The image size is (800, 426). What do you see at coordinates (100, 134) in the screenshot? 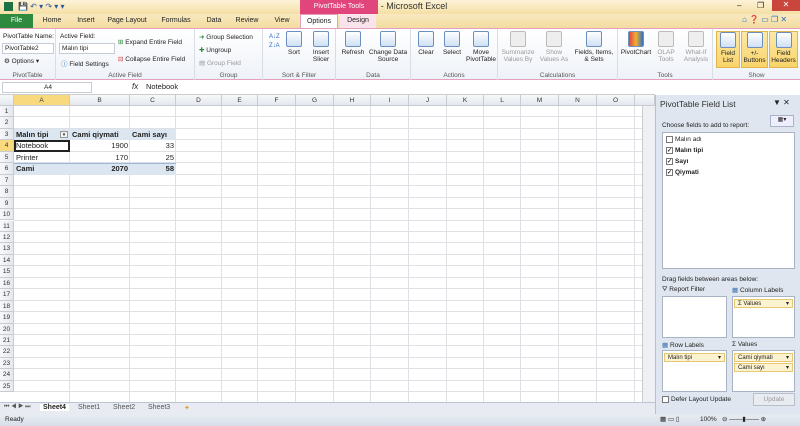
I see `pivot-cell: Cami qiymati` at bounding box center [100, 134].